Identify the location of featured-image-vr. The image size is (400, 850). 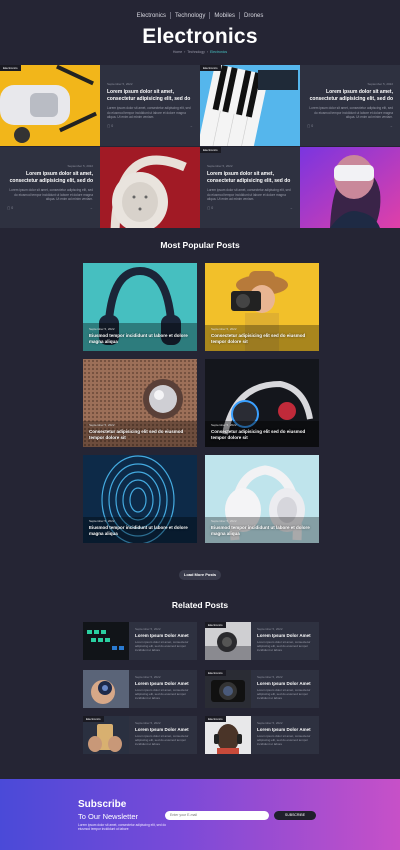
(350, 187).